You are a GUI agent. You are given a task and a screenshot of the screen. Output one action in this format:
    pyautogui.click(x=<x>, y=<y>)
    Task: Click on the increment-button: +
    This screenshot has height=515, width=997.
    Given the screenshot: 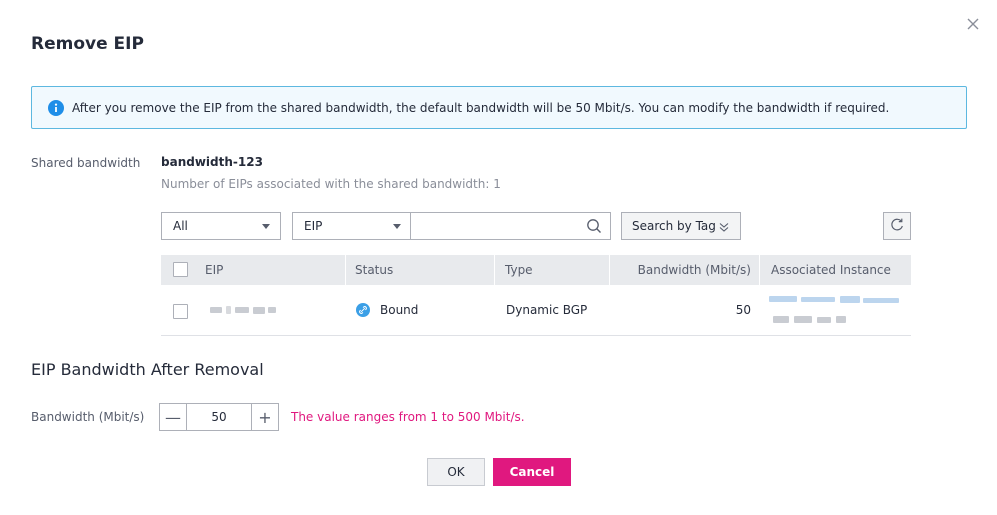 What is the action you would take?
    pyautogui.click(x=264, y=417)
    